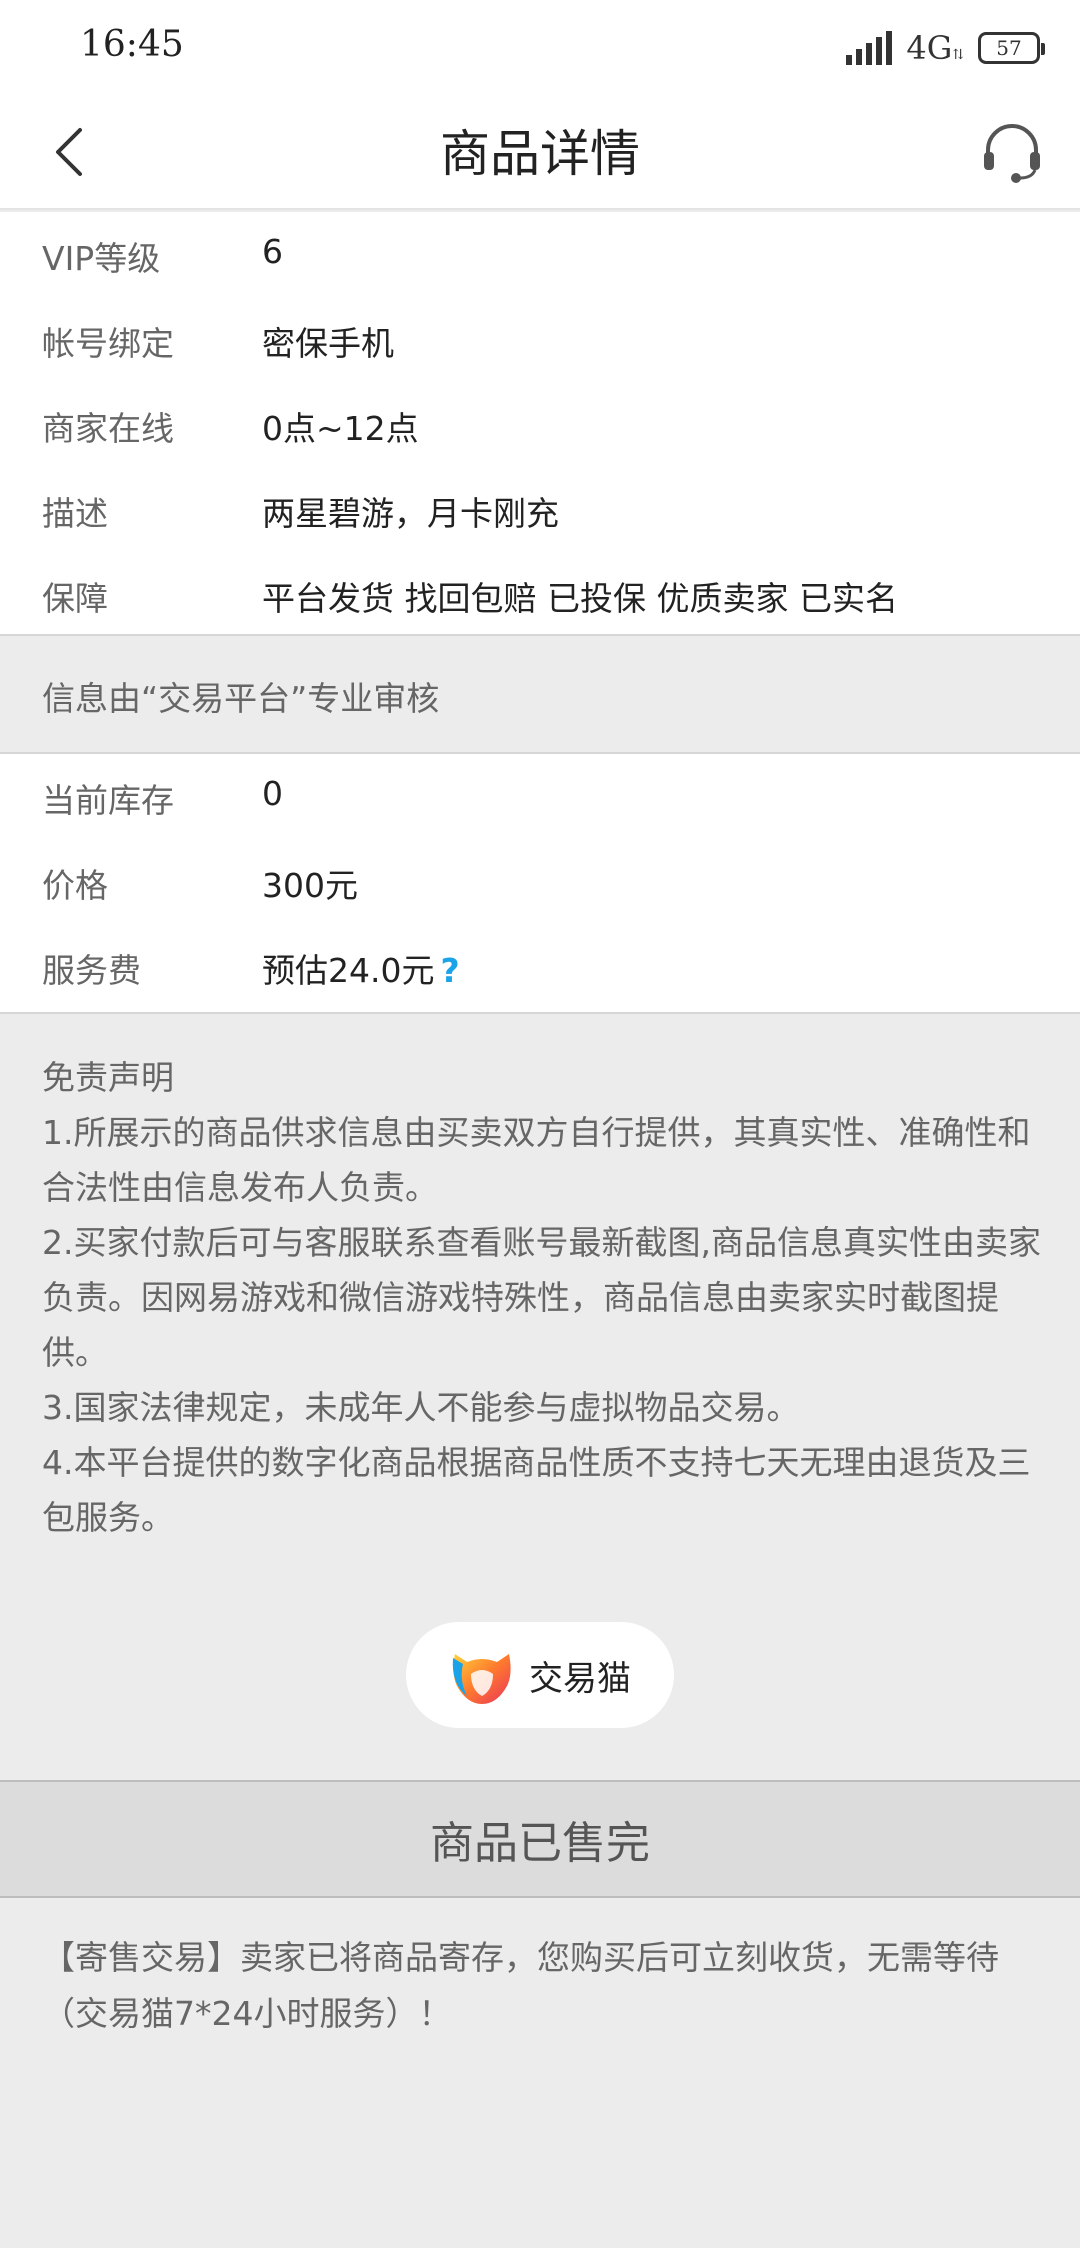 The width and height of the screenshot is (1080, 2248). I want to click on battery-icon: 57, so click(1011, 48).